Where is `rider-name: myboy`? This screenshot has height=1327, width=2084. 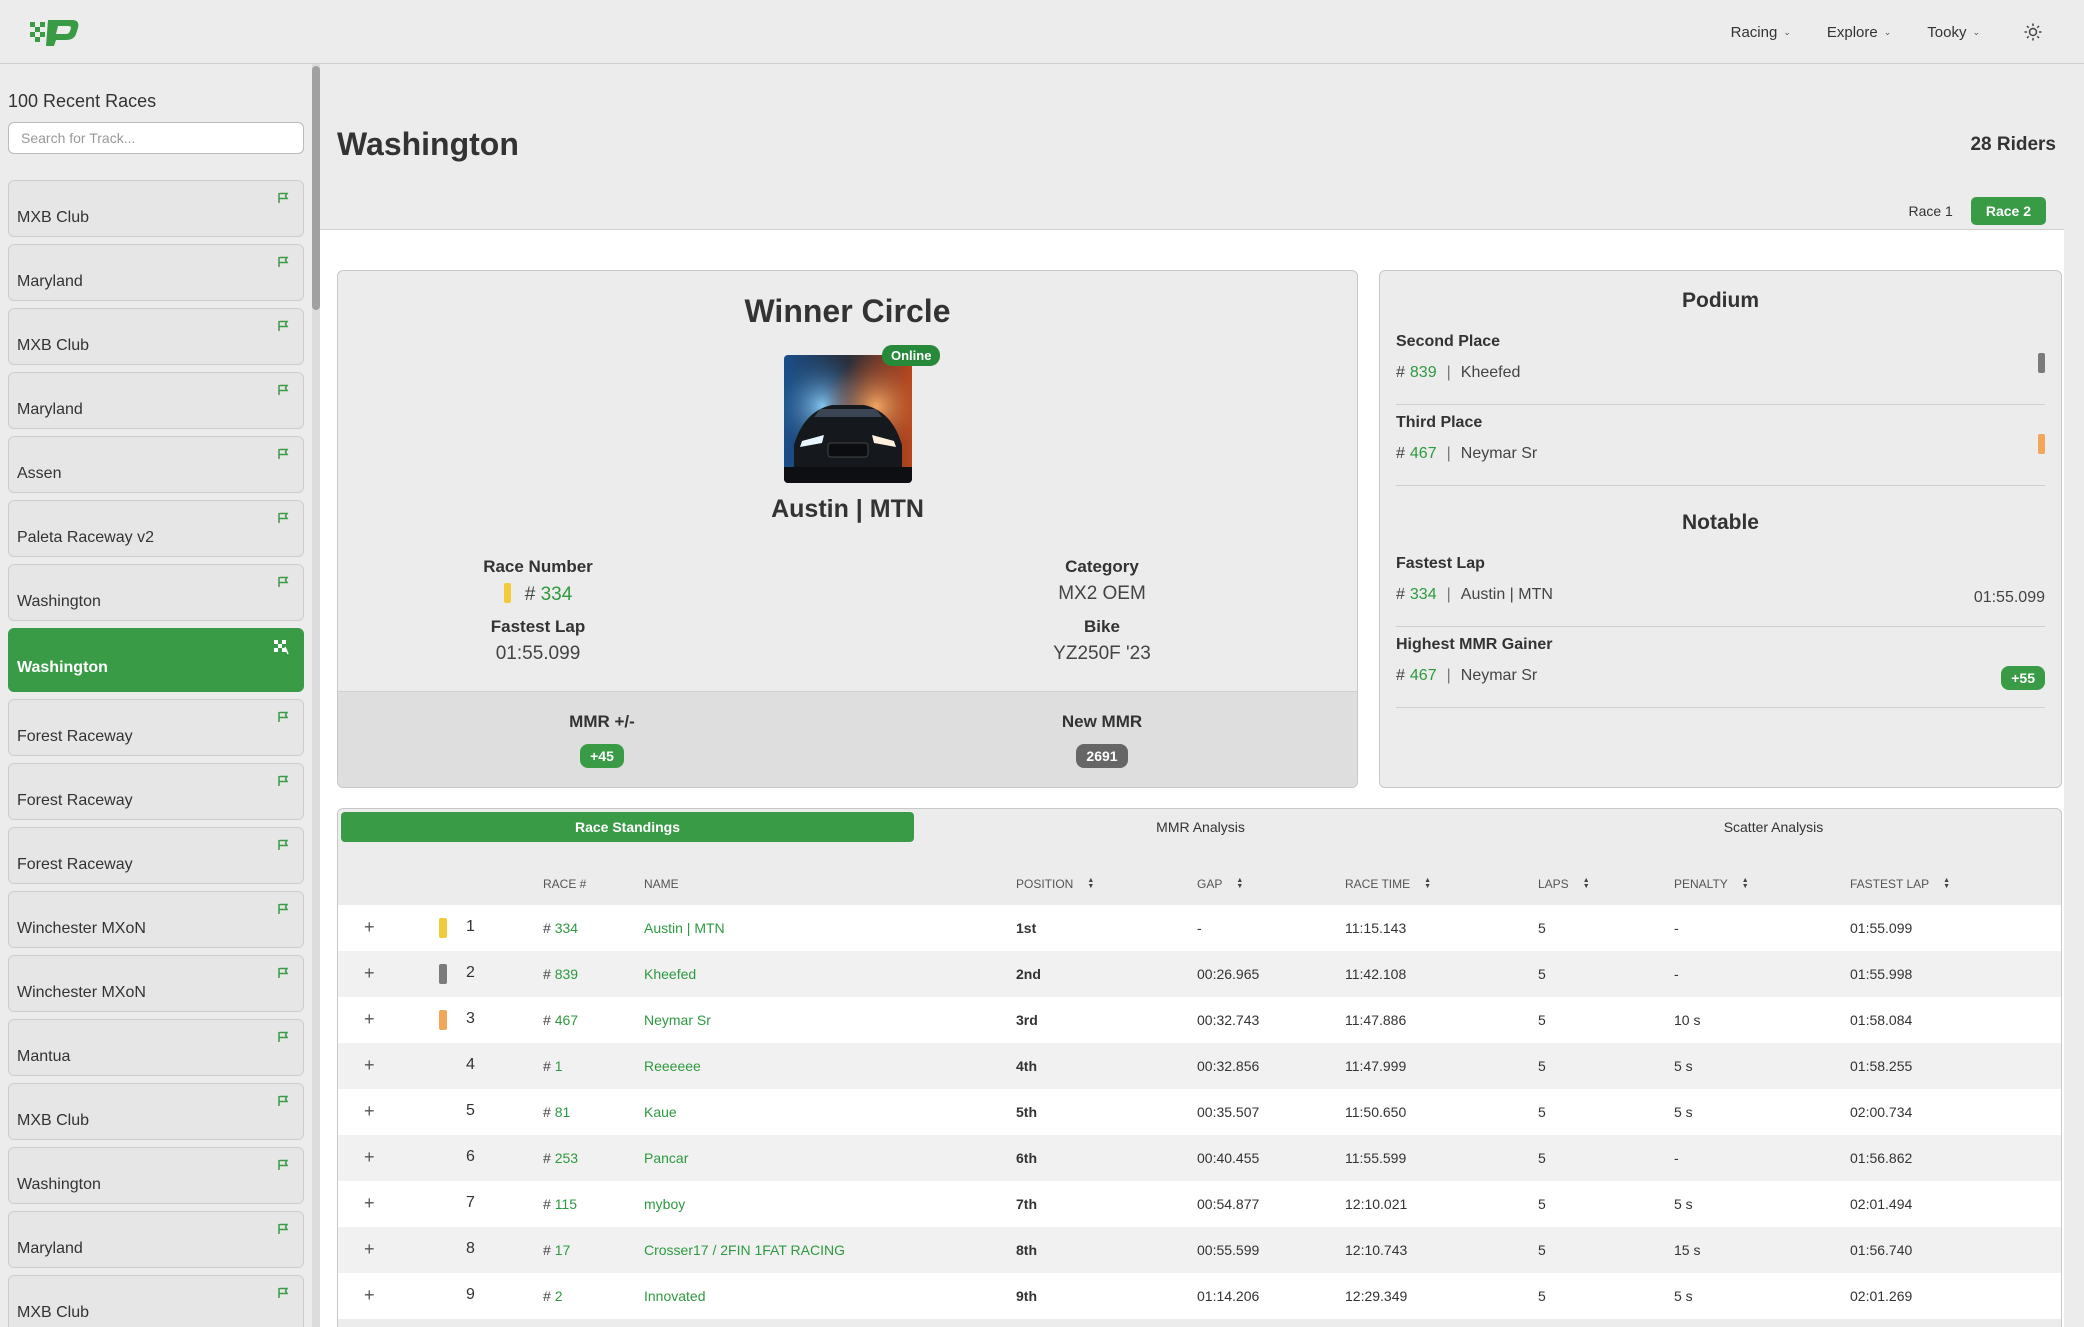 rider-name: myboy is located at coordinates (664, 1204).